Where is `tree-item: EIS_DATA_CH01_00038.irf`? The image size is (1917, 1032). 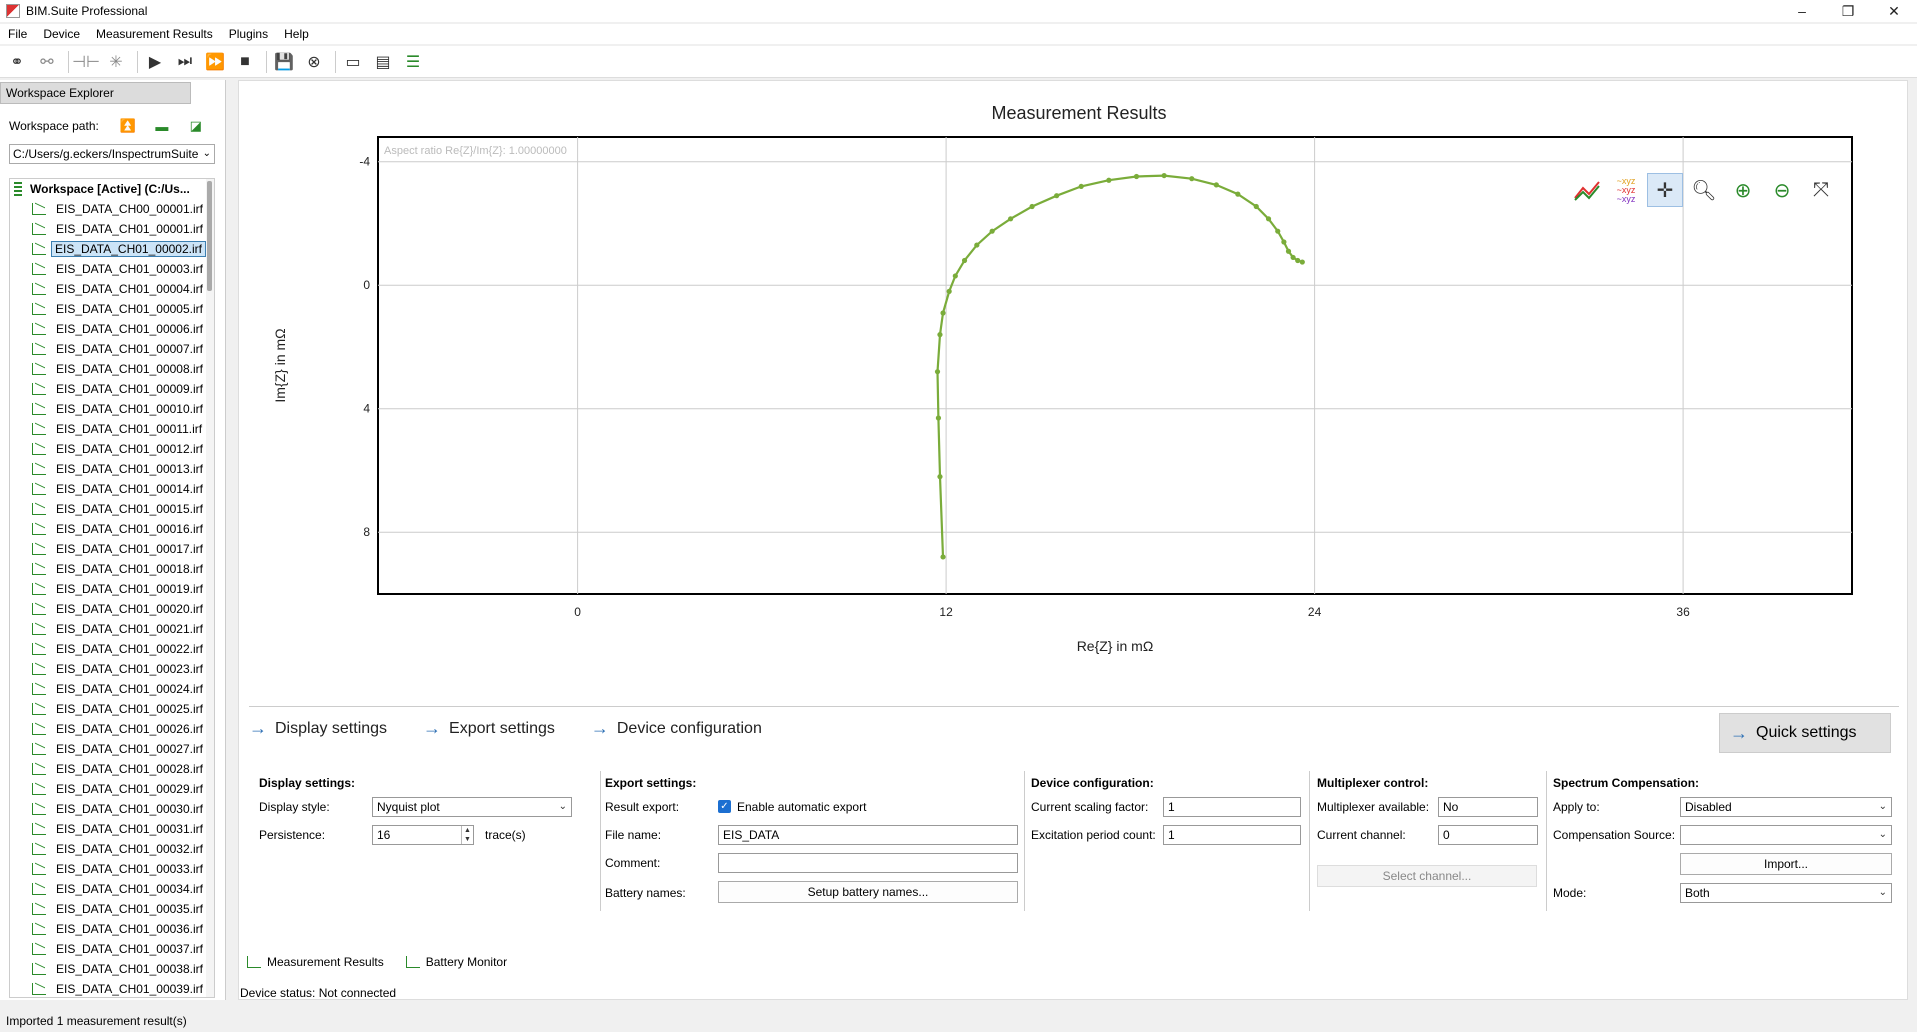
tree-item: EIS_DATA_CH01_00038.irf is located at coordinates (112, 969).